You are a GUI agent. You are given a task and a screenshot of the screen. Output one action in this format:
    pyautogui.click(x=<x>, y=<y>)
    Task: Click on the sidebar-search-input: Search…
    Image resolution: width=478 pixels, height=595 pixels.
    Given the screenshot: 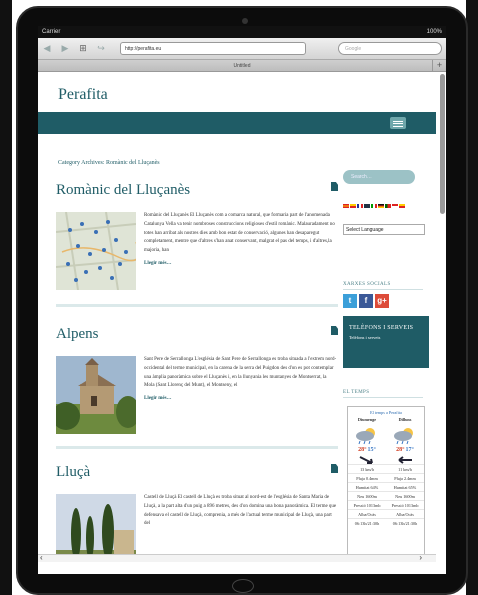 What is the action you would take?
    pyautogui.click(x=379, y=177)
    